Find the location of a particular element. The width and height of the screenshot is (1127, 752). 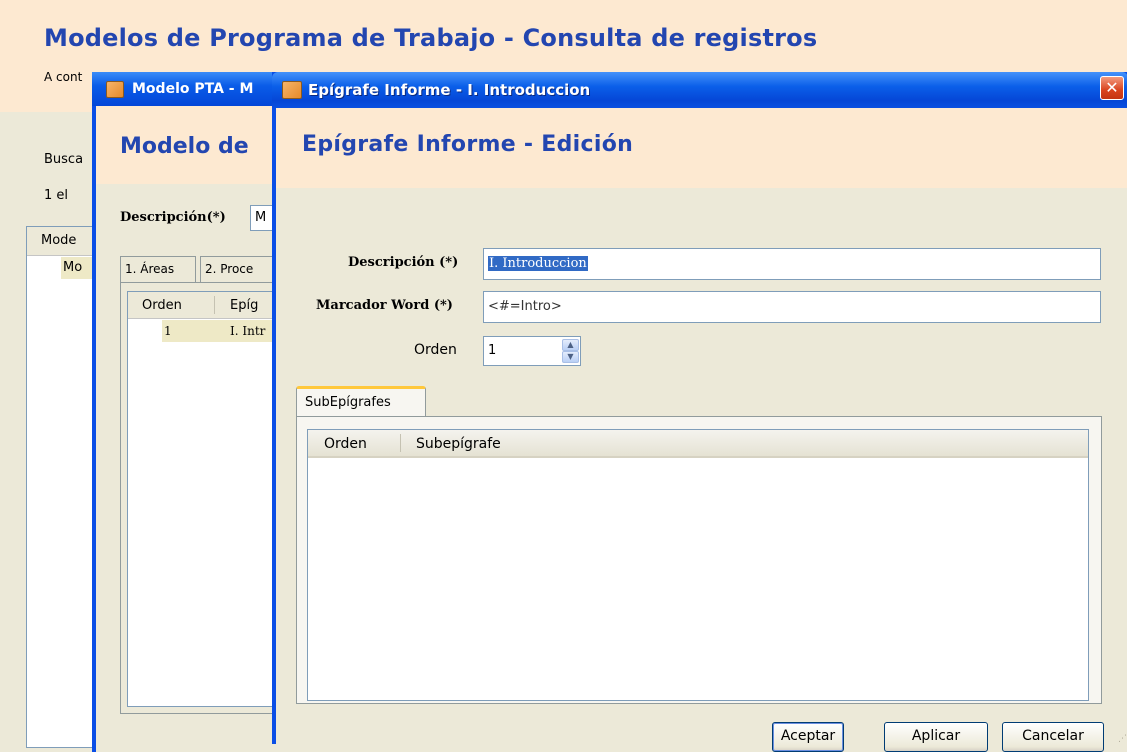

epigrafe-heading: Epígrafe Informe - Edición is located at coordinates (468, 144).